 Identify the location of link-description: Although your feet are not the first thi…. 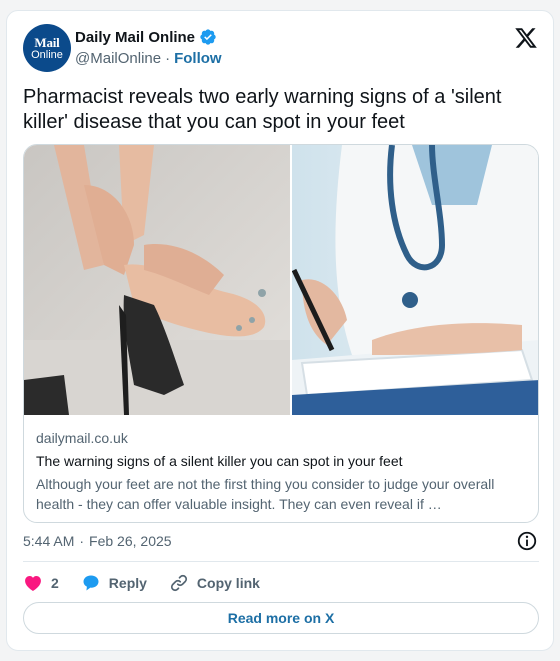
(265, 494).